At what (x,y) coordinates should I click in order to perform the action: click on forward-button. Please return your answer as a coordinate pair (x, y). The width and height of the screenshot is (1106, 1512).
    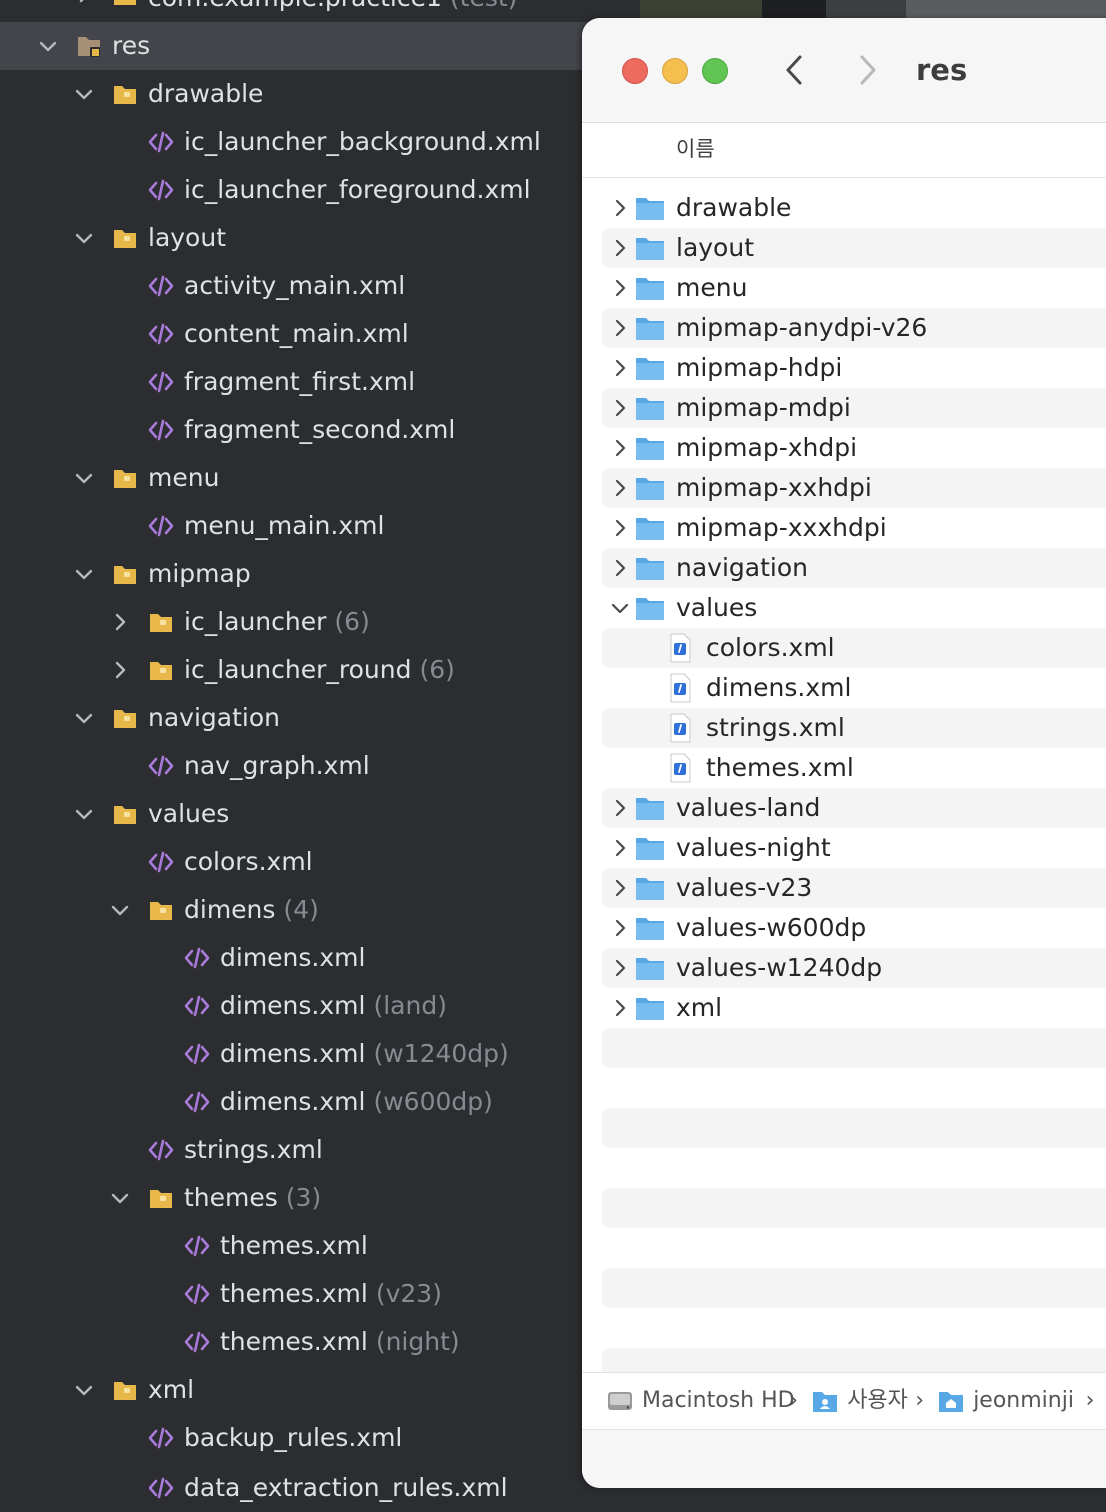
    Looking at the image, I should click on (867, 70).